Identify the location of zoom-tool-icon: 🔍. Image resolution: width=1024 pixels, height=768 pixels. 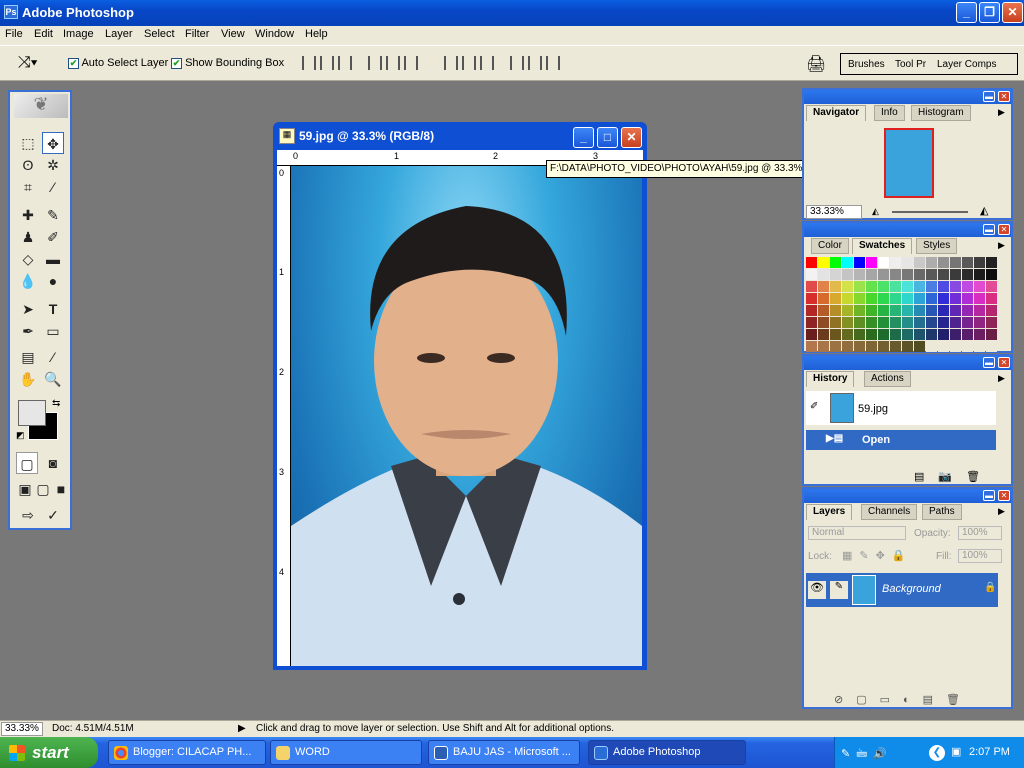
(53, 379).